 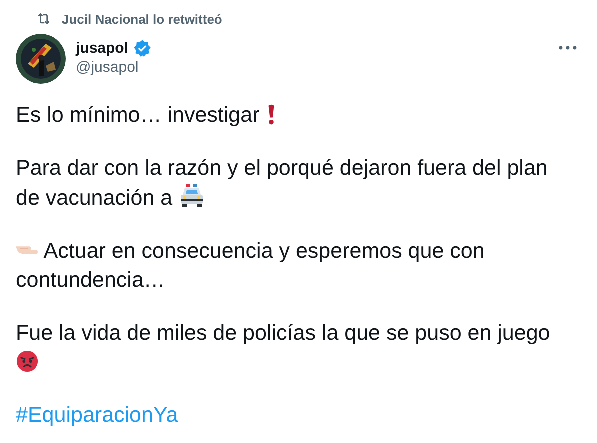 I want to click on police-car-icon, so click(x=191, y=196).